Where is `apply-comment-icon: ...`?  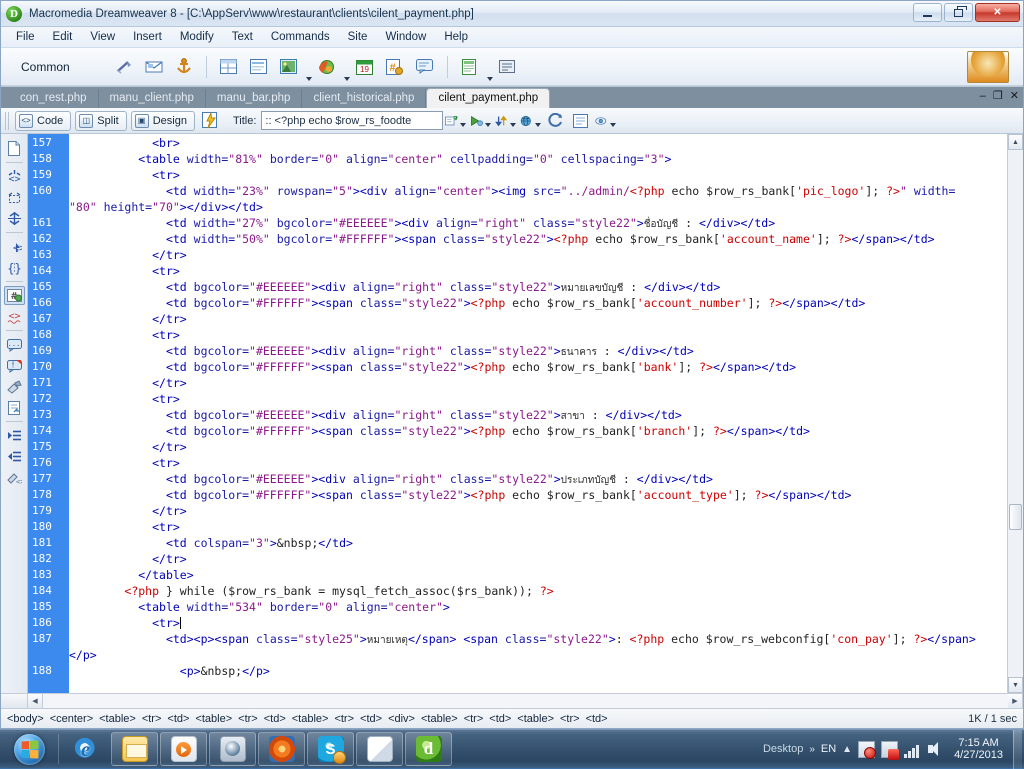
apply-comment-icon: ... is located at coordinates (14, 344).